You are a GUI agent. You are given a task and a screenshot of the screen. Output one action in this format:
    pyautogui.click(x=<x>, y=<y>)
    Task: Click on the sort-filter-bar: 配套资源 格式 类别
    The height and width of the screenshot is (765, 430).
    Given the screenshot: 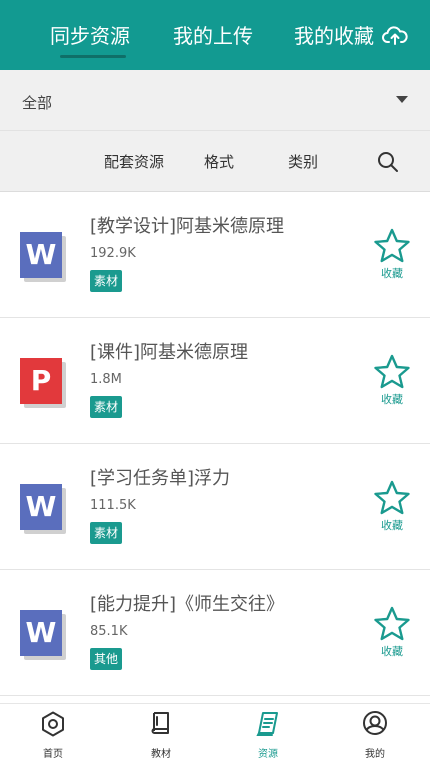 What is the action you would take?
    pyautogui.click(x=215, y=161)
    